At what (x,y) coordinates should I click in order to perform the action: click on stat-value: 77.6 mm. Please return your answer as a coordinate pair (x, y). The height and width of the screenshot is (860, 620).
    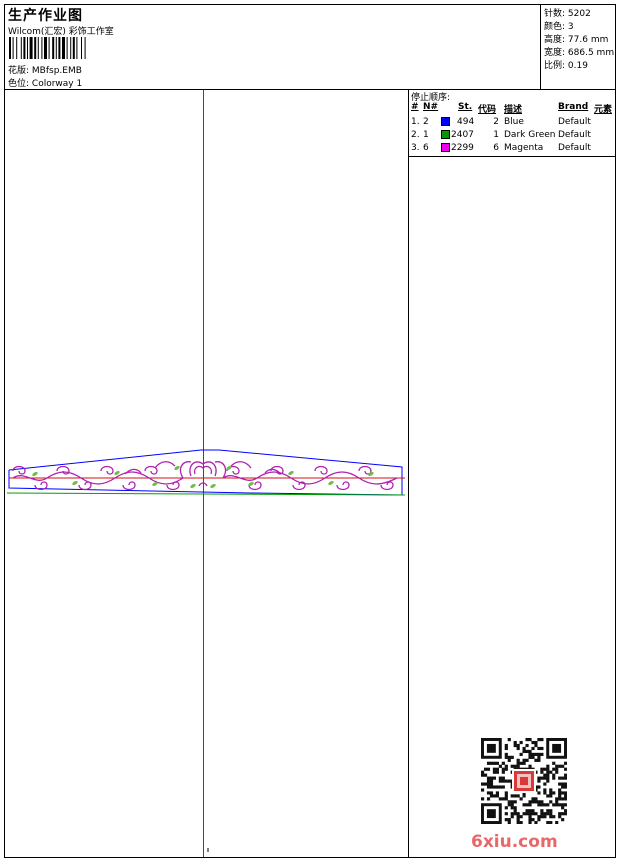
    Looking at the image, I should click on (588, 40).